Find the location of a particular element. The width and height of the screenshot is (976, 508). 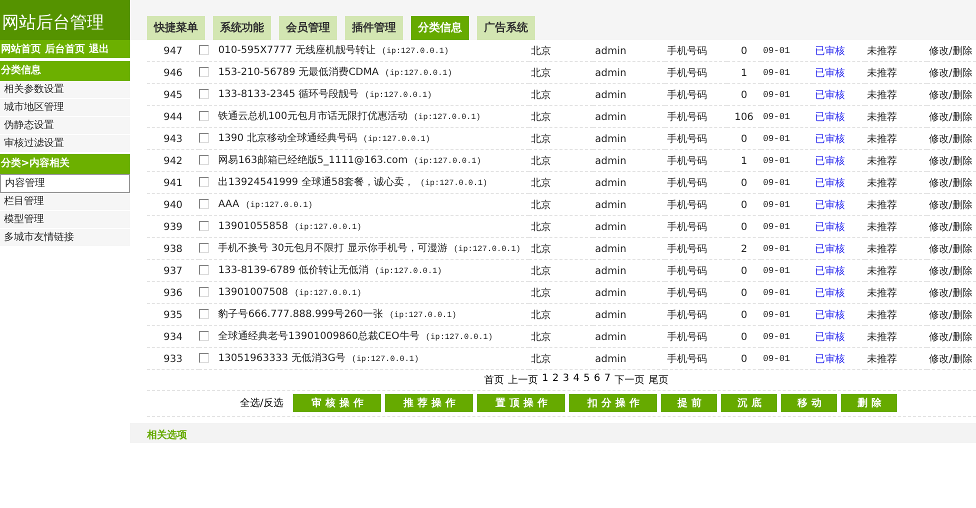

page-link: 2 is located at coordinates (555, 380).